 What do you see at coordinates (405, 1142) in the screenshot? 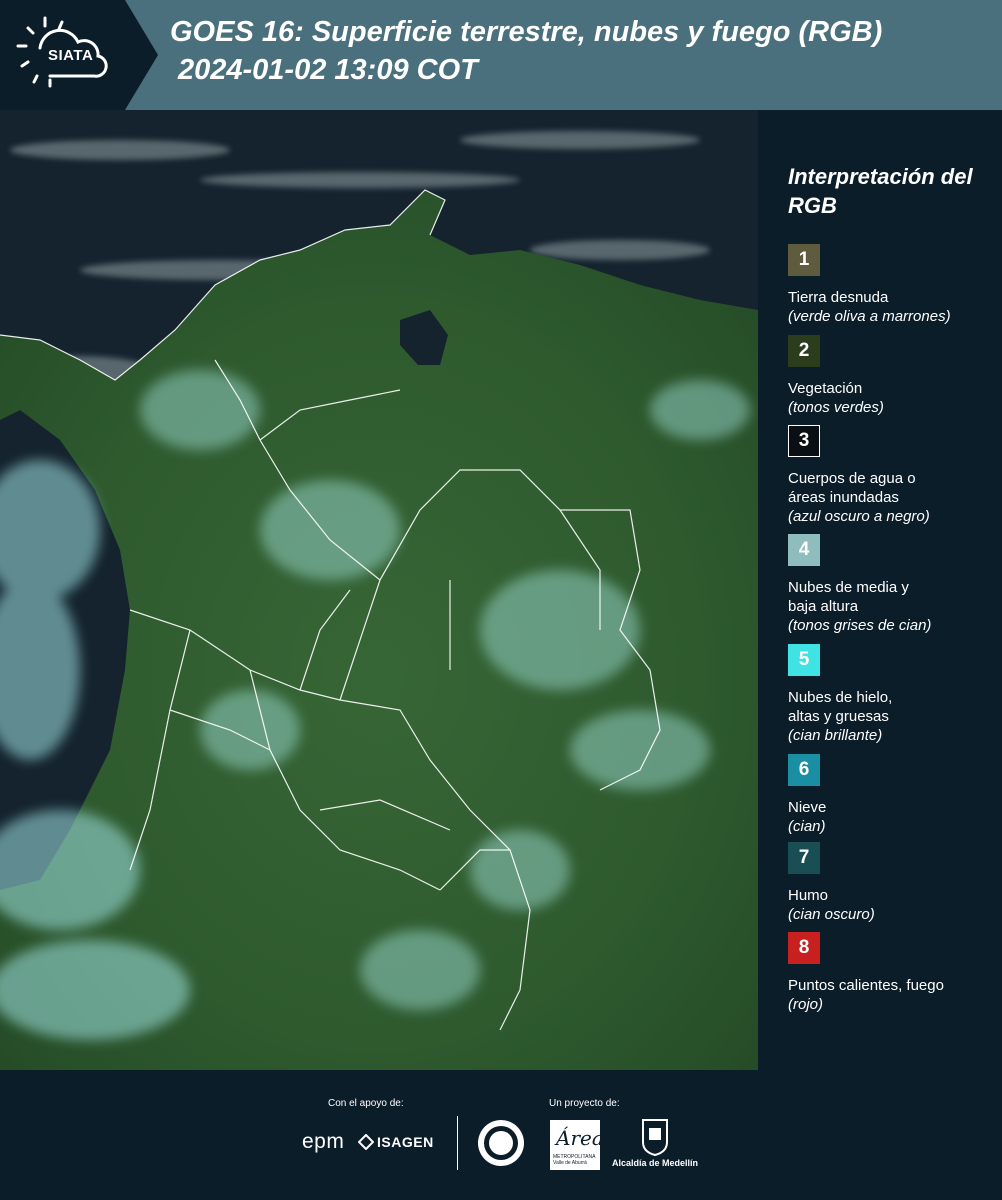
I see `isagen-text: ISAGEN` at bounding box center [405, 1142].